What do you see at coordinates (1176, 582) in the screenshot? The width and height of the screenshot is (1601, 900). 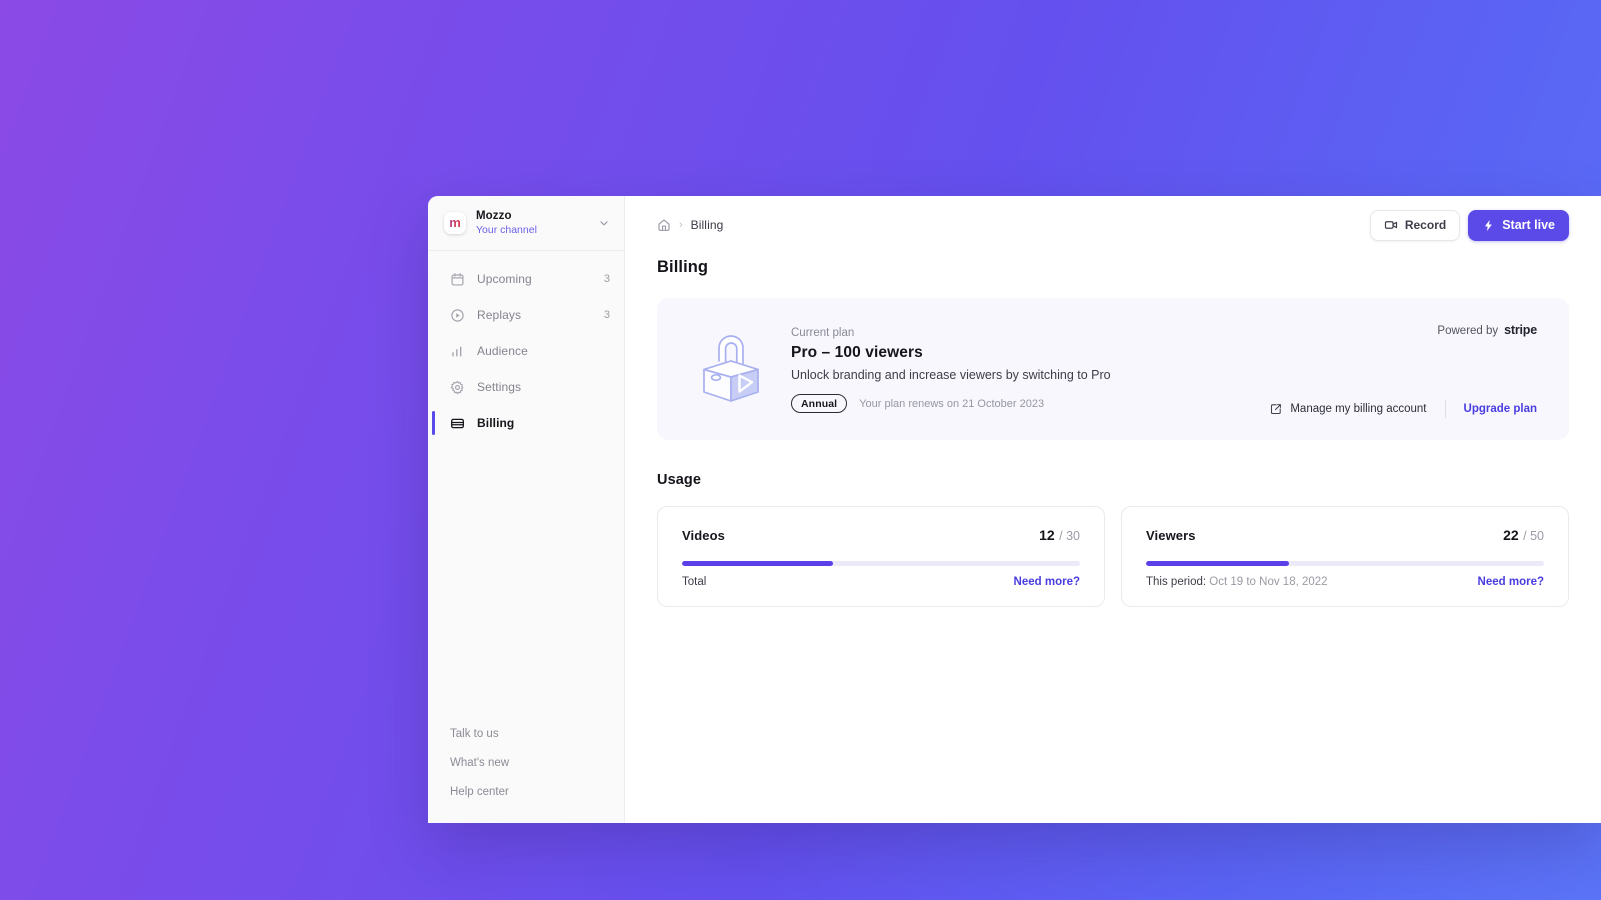 I see `usage-sub-label: This period:` at bounding box center [1176, 582].